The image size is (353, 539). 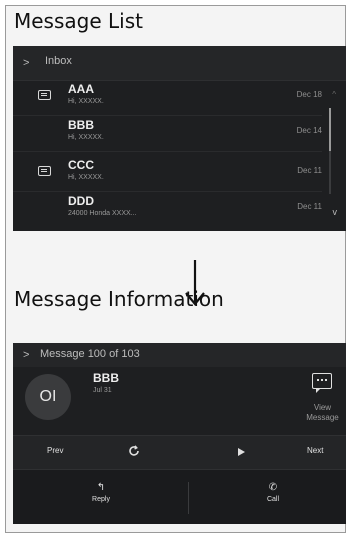 What do you see at coordinates (119, 299) in the screenshot?
I see `message-information-title: Message Information` at bounding box center [119, 299].